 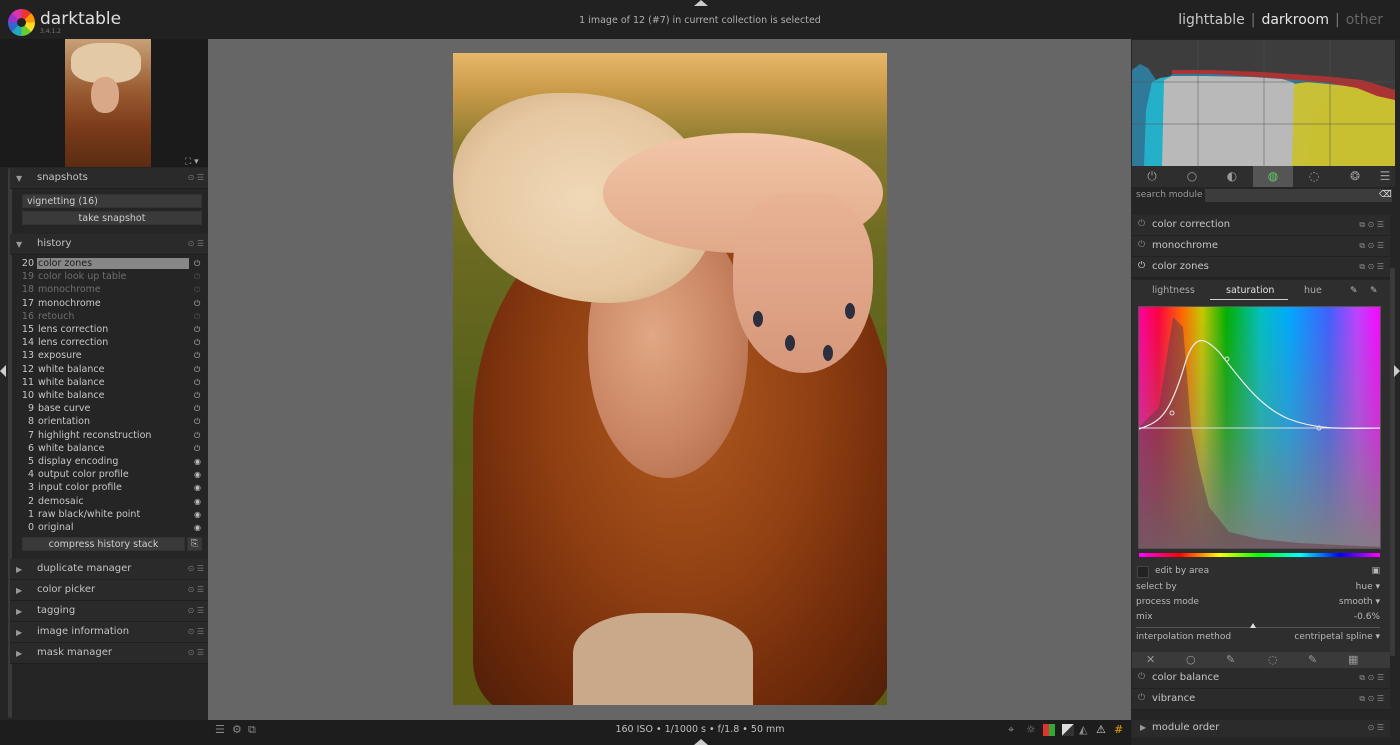 I want to click on tone-group-tab-icon: ◐, so click(x=1232, y=176).